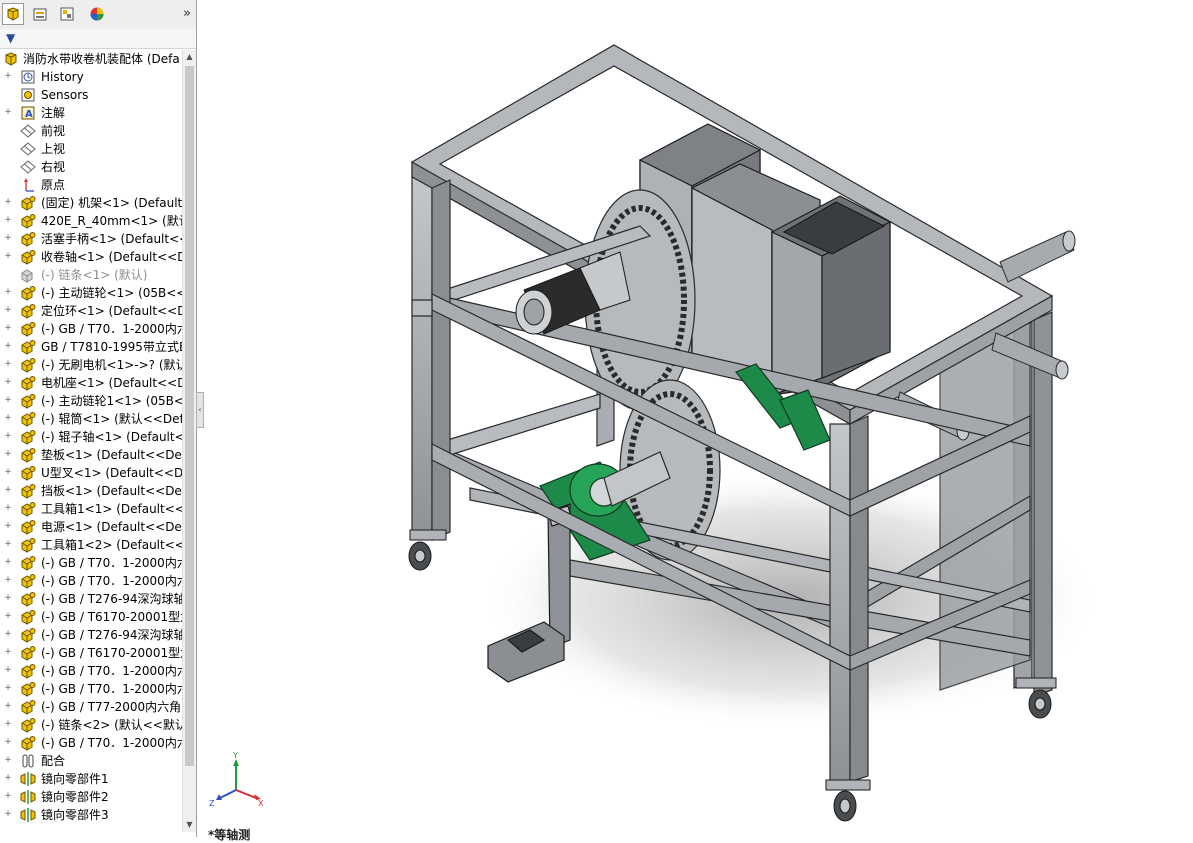 The height and width of the screenshot is (843, 1193). What do you see at coordinates (91, 77) in the screenshot?
I see `tree-item: + History` at bounding box center [91, 77].